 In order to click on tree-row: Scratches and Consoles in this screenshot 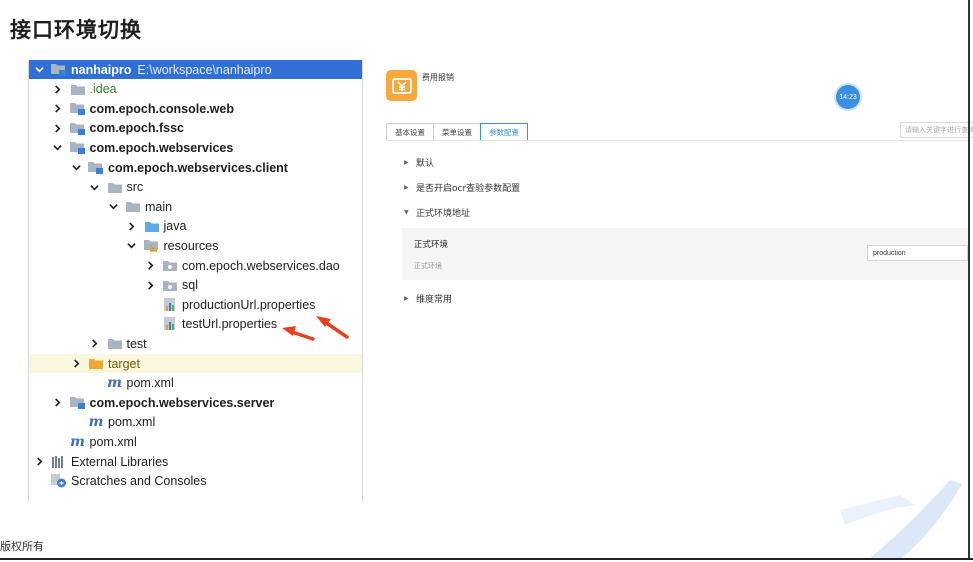, I will do `click(195, 481)`.